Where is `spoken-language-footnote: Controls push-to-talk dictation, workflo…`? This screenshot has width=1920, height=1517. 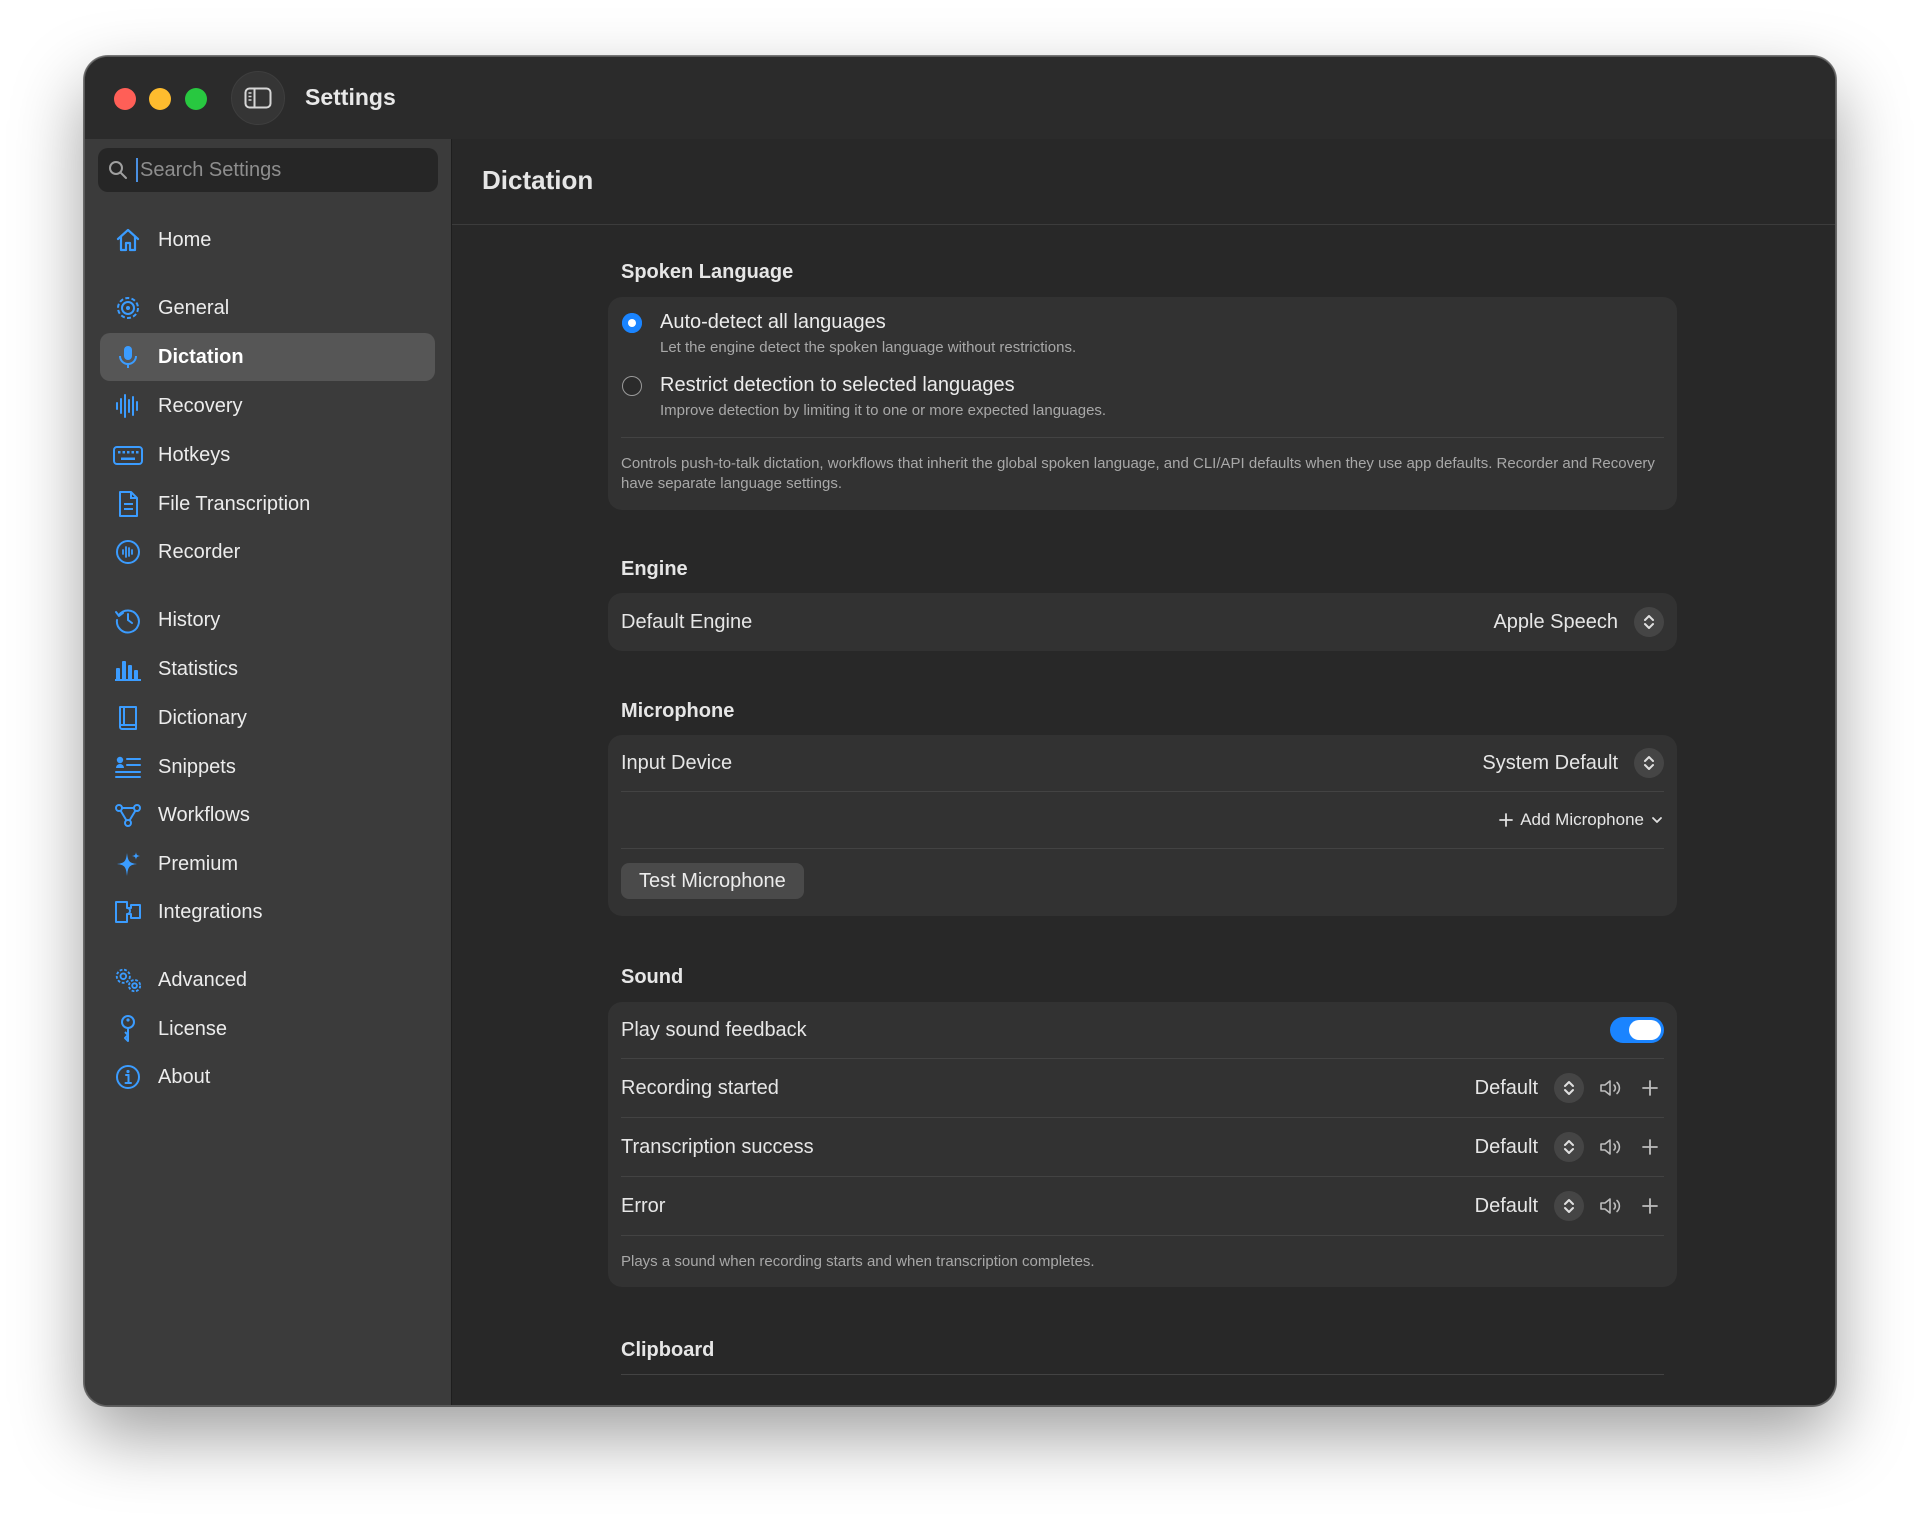 spoken-language-footnote: Controls push-to-talk dictation, workflo… is located at coordinates (1138, 473).